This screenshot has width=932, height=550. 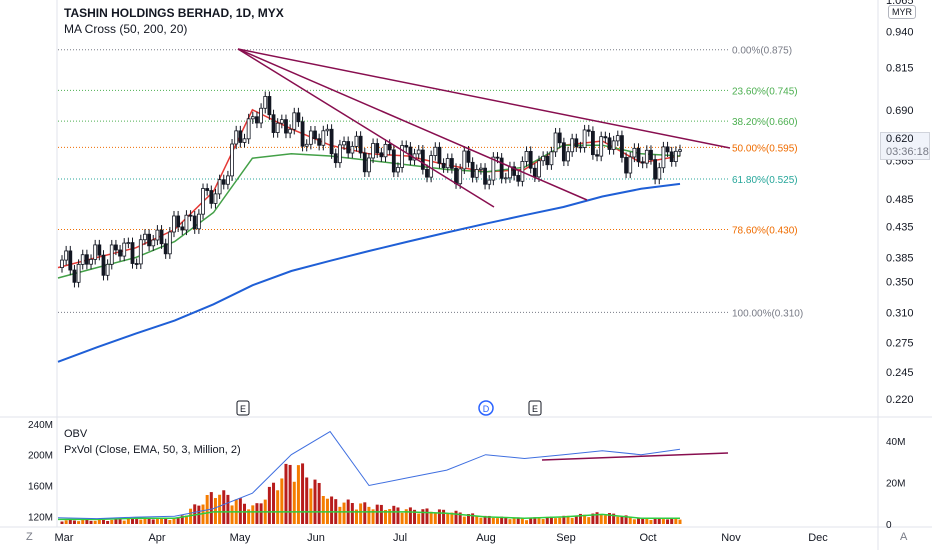 What do you see at coordinates (765, 148) in the screenshot?
I see `fib-level-label: 50.00%(0.595)` at bounding box center [765, 148].